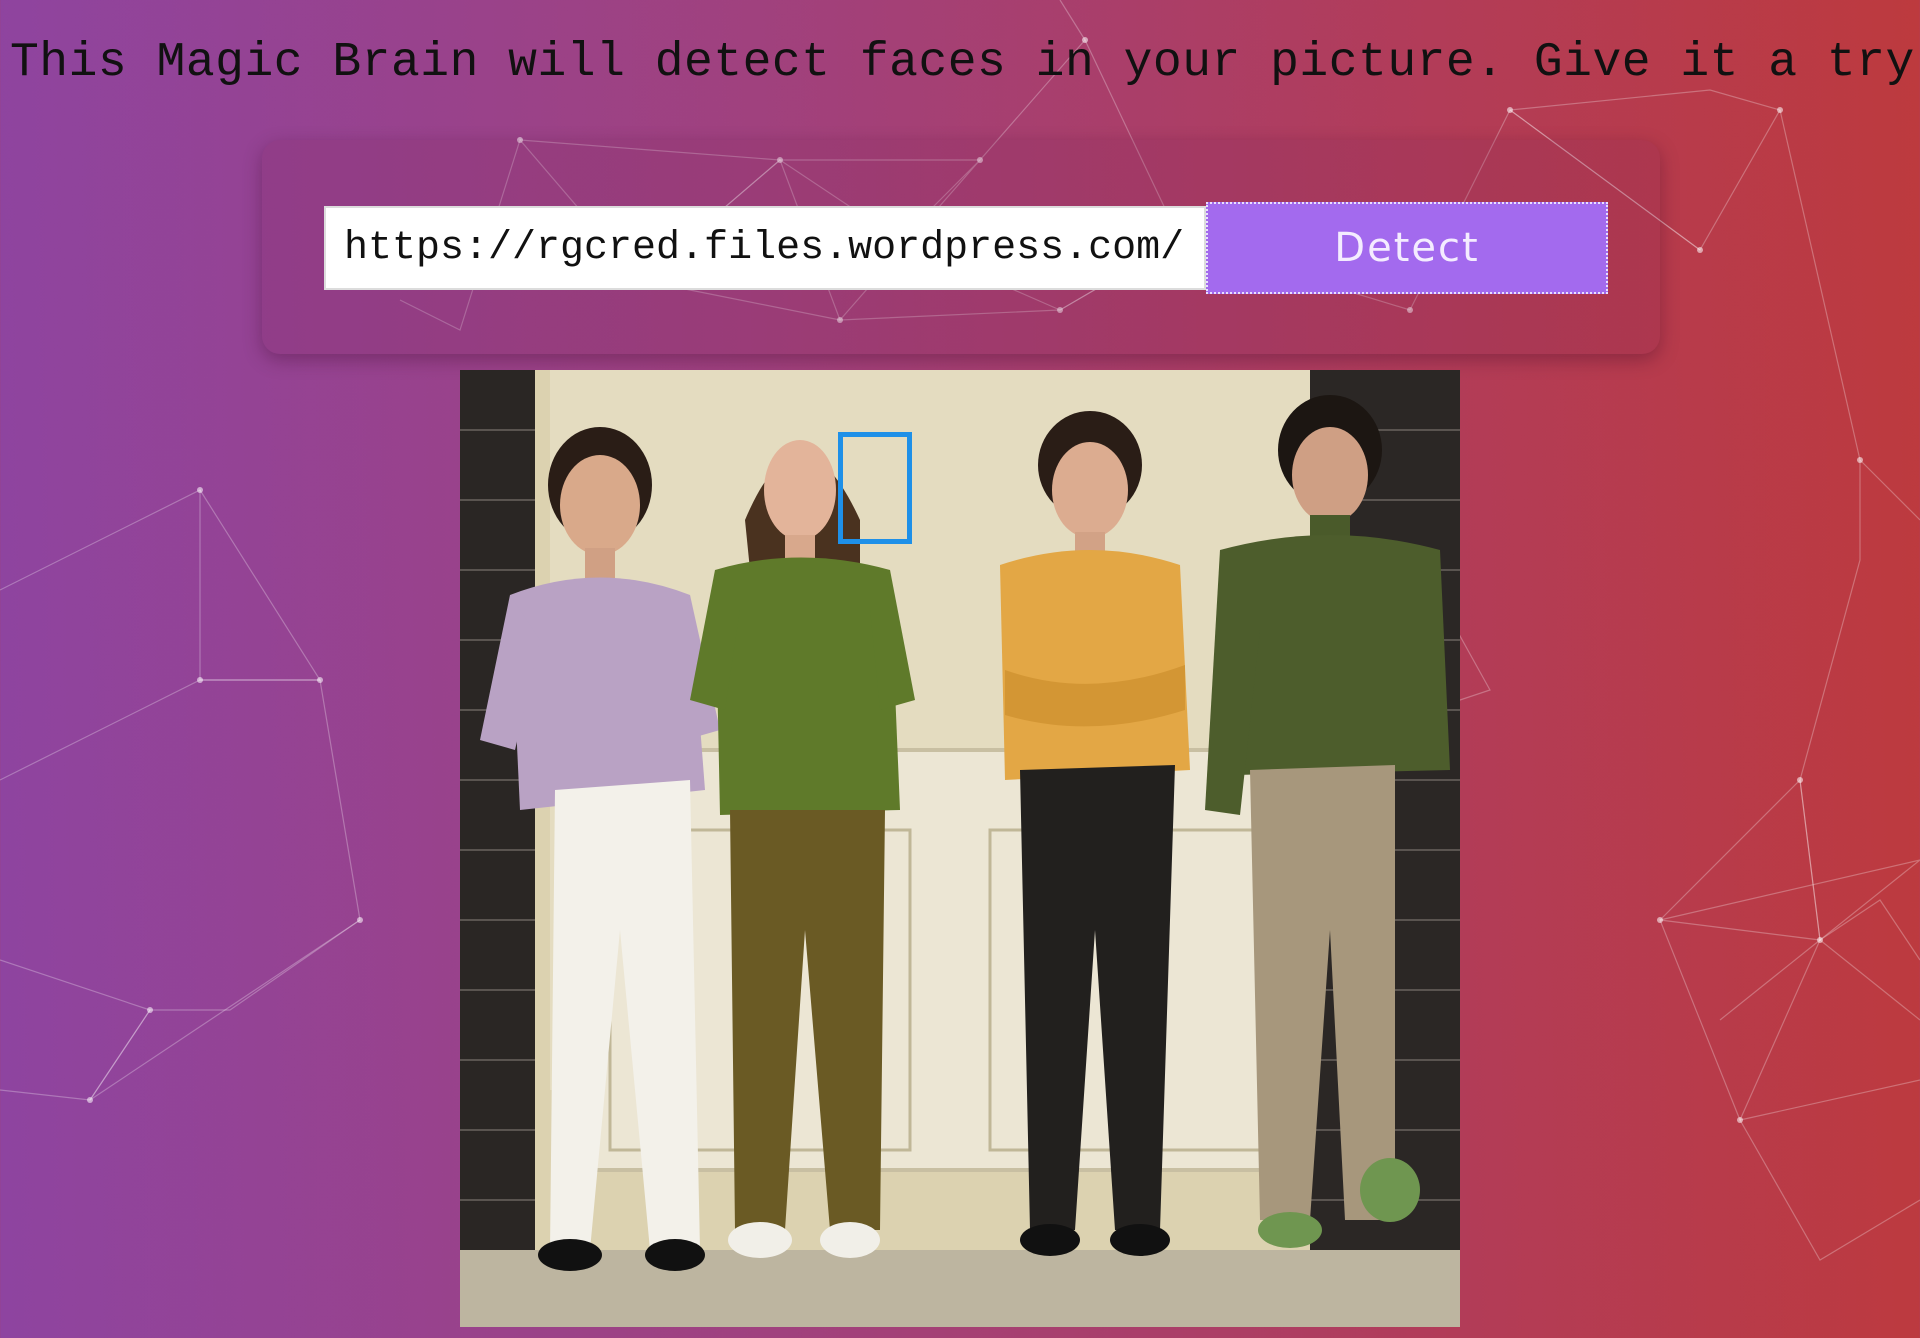 Image resolution: width=1920 pixels, height=1338 pixels. Describe the element at coordinates (875, 488) in the screenshot. I see `face-bounding-box` at that location.